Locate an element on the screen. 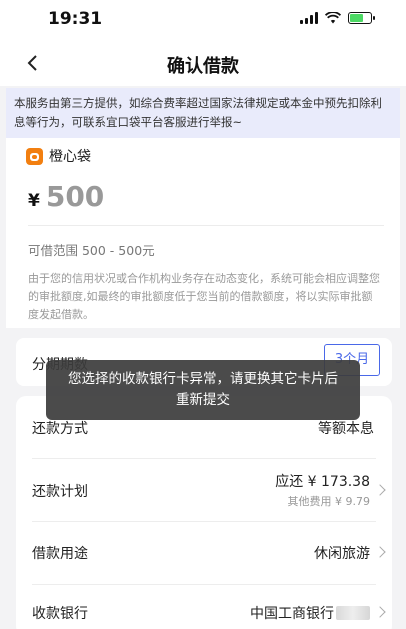 The width and height of the screenshot is (406, 629). status-time: 19:31 is located at coordinates (75, 19).